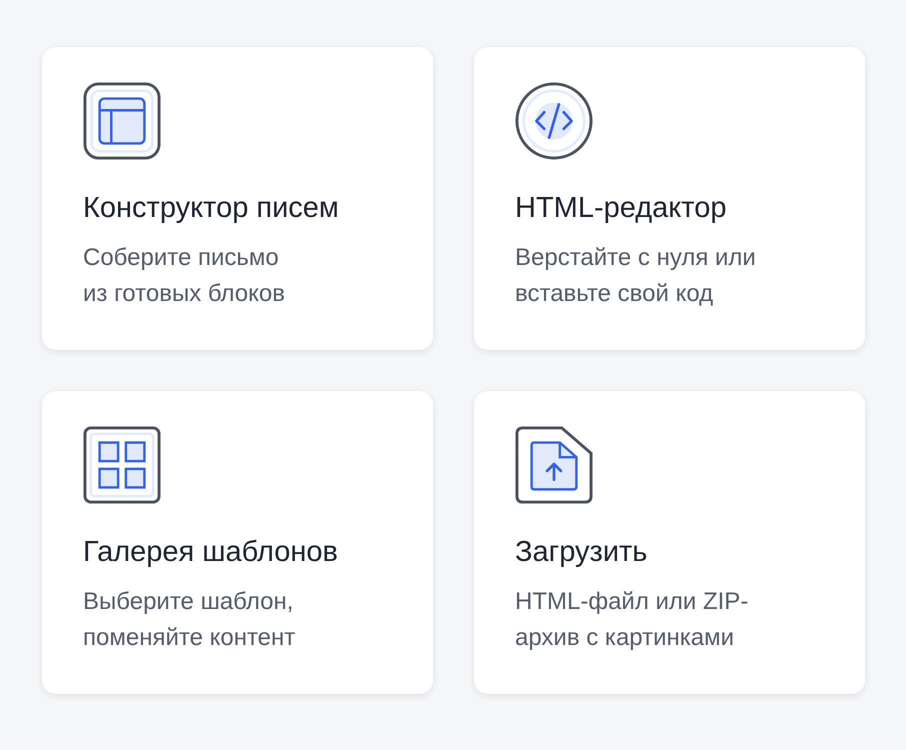 This screenshot has width=906, height=750. What do you see at coordinates (631, 620) in the screenshot?
I see `card-description: HTML-файл или ZIP- архив с картинками` at bounding box center [631, 620].